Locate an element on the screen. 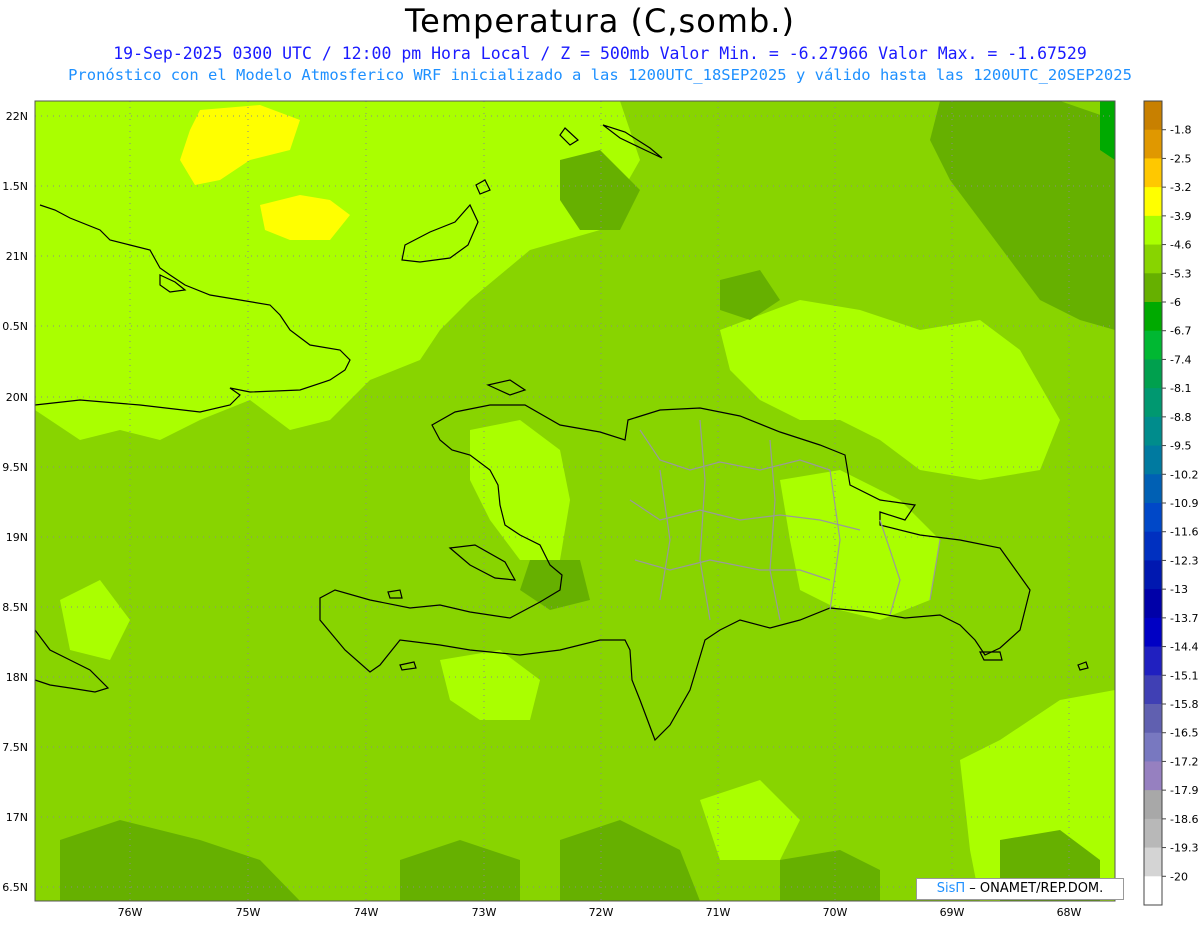 Image resolution: width=1200 pixels, height=927 pixels. lon-label: 70W is located at coordinates (835, 912).